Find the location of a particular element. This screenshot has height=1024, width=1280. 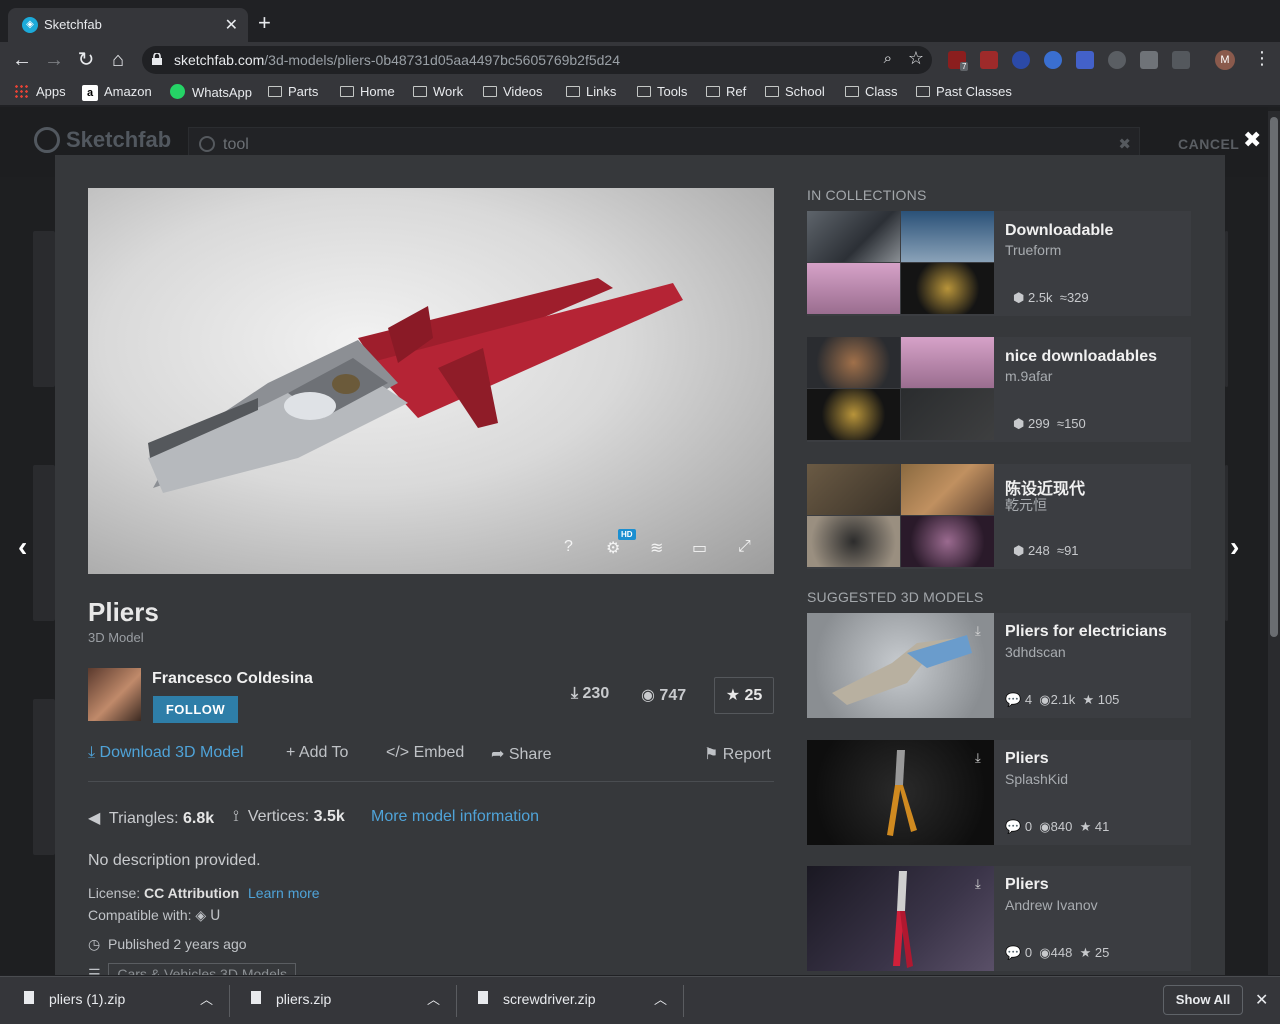

download-item: pliers.zip ︿ is located at coordinates (351, 1001).